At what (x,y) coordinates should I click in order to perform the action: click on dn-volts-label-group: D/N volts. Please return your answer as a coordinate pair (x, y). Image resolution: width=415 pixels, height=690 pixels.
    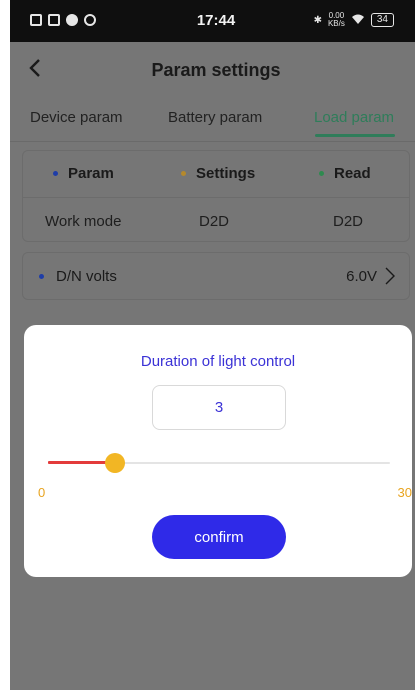
    Looking at the image, I should click on (78, 276).